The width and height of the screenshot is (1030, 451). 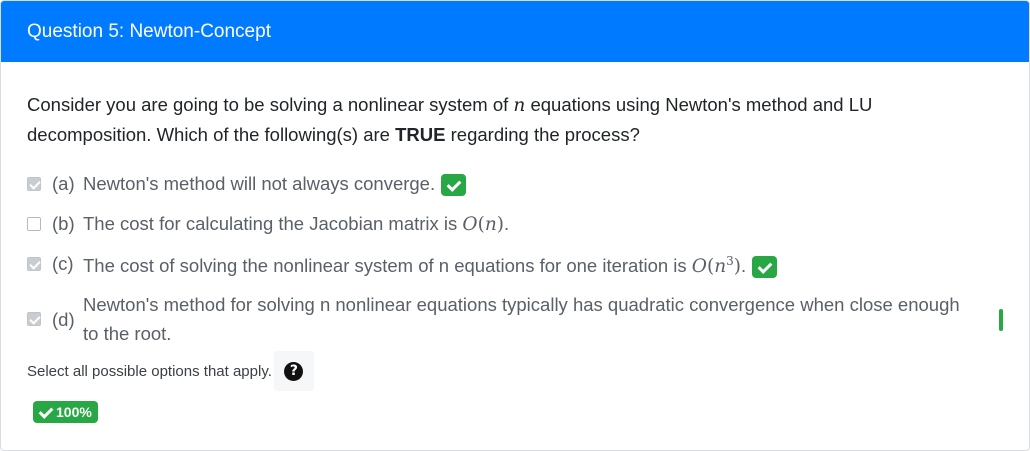 What do you see at coordinates (34, 223) in the screenshot?
I see `option-b-checkbox` at bounding box center [34, 223].